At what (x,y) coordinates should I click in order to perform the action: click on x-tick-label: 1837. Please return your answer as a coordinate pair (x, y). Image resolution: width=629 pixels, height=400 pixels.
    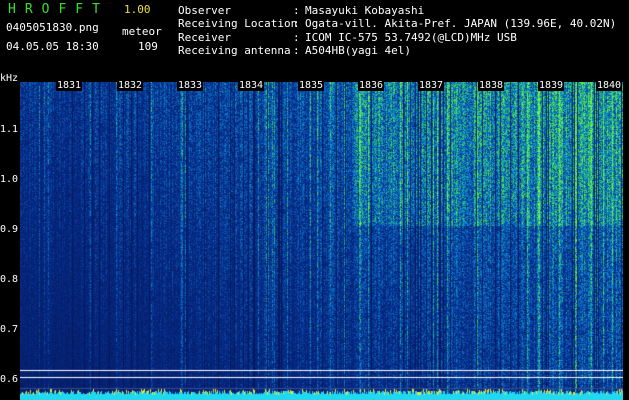
    Looking at the image, I should click on (431, 85).